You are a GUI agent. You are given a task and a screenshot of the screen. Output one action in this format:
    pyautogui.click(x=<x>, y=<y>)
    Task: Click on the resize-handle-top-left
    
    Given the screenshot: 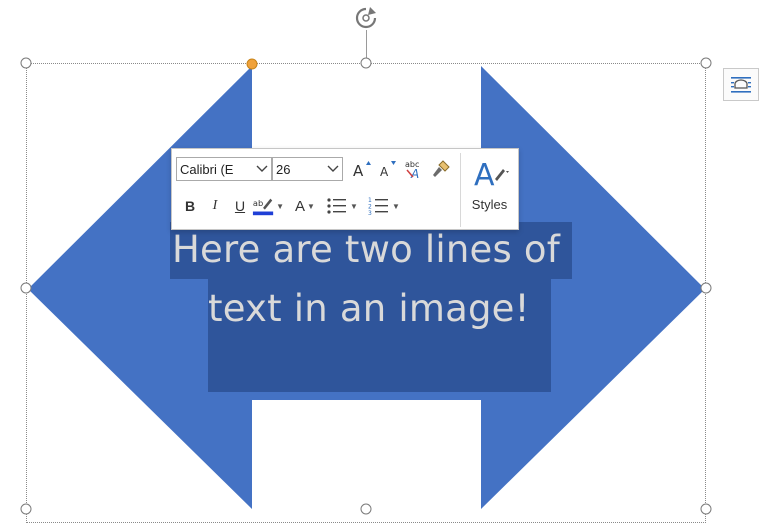 What is the action you would take?
    pyautogui.click(x=26, y=63)
    